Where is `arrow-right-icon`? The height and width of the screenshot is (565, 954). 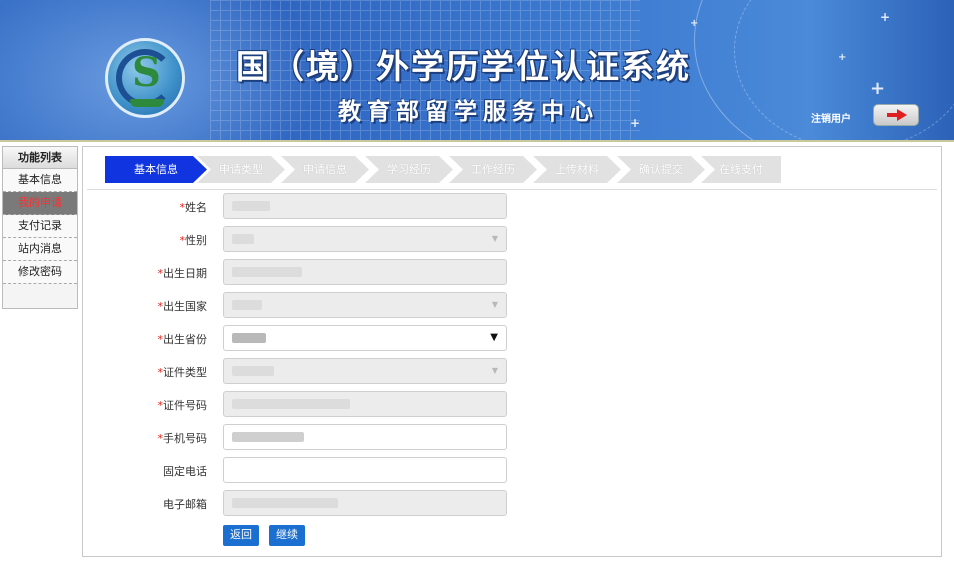
arrow-right-icon is located at coordinates (897, 115).